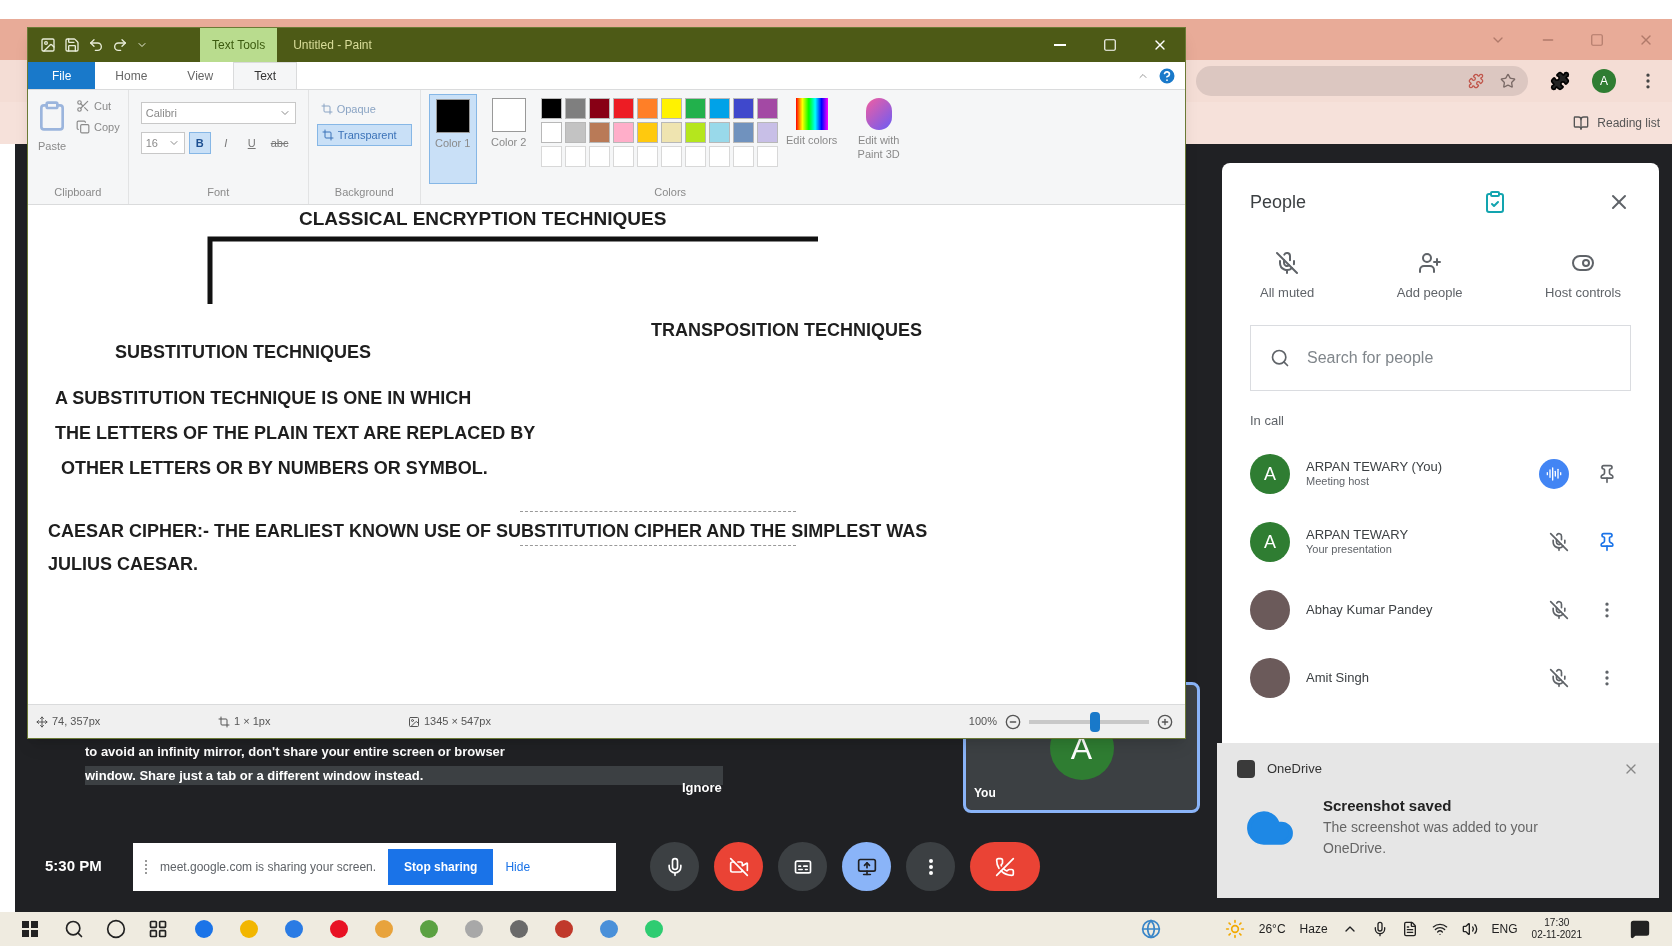  I want to click on color-slot-button: Color 2, so click(508, 139).